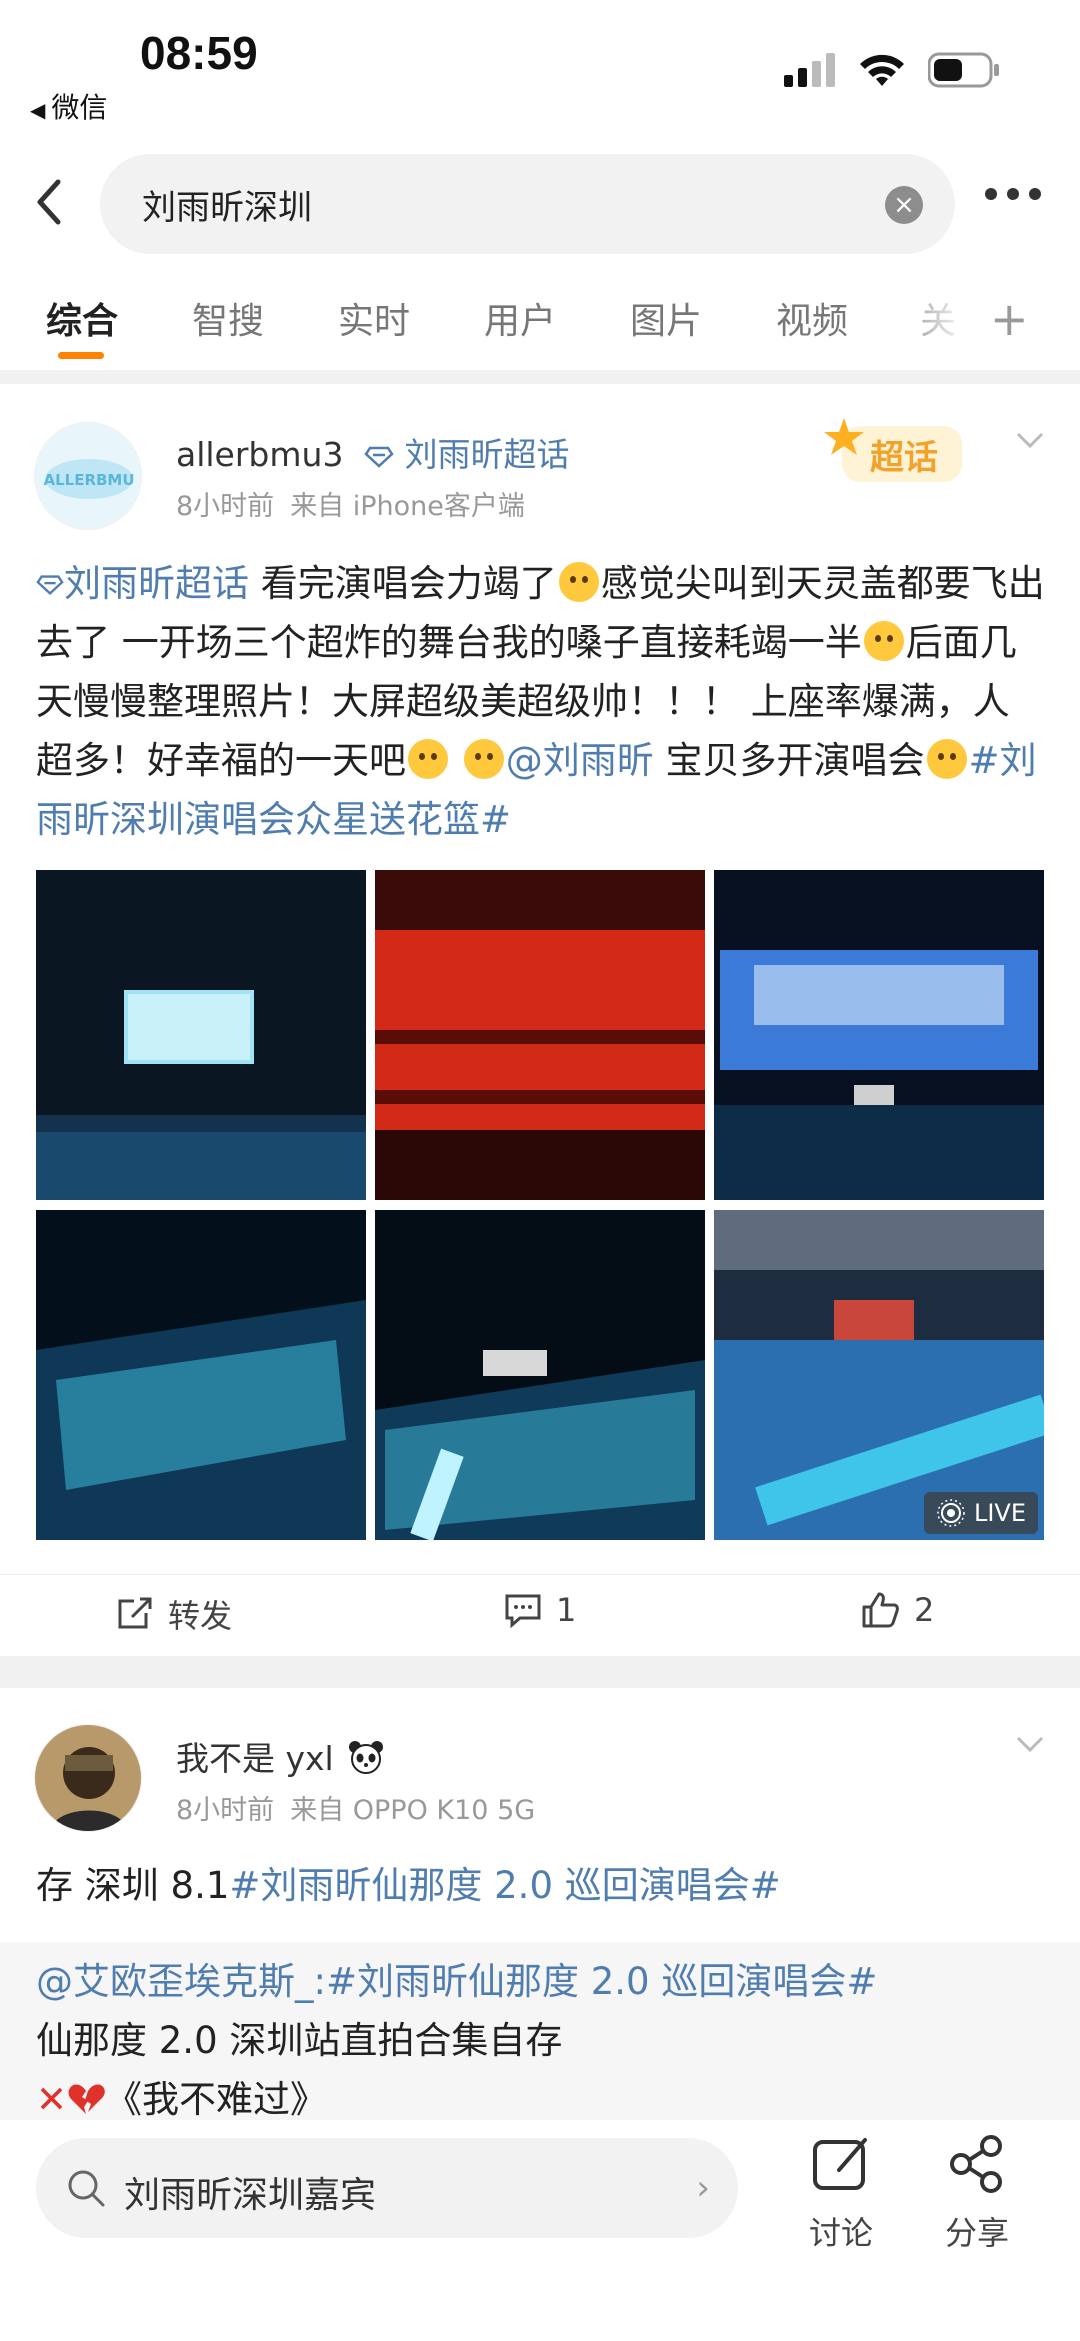 The width and height of the screenshot is (1080, 2341). What do you see at coordinates (228, 318) in the screenshot?
I see `tab-smart-search: 智搜` at bounding box center [228, 318].